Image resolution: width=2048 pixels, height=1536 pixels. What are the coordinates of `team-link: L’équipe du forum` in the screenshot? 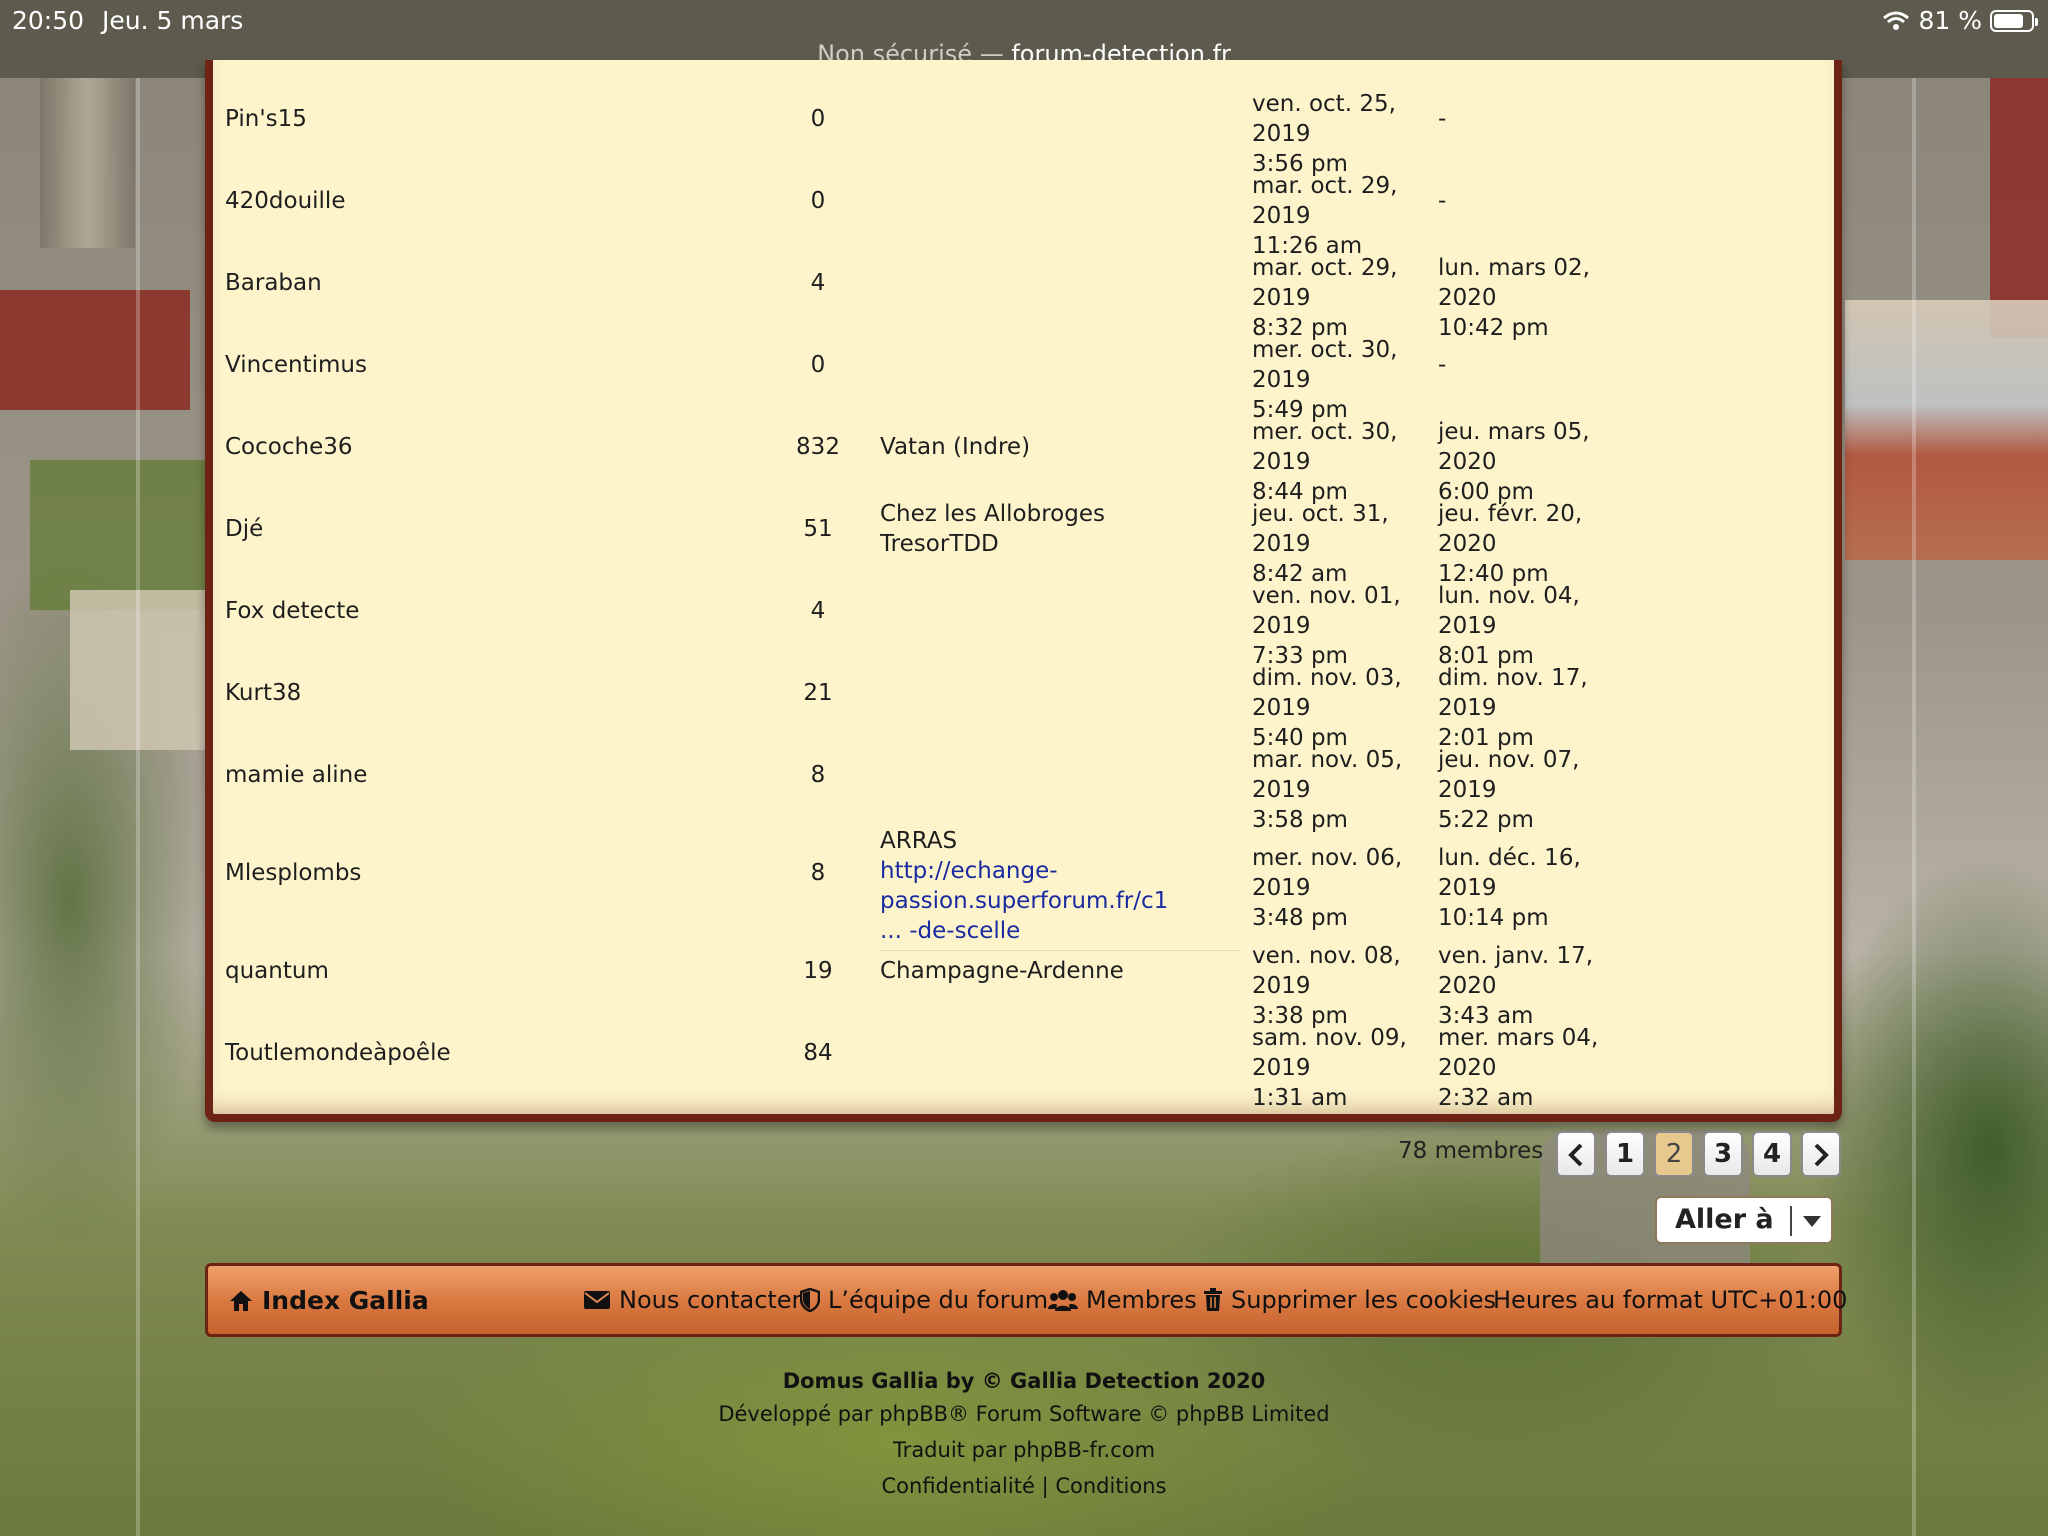 It's located at (924, 1300).